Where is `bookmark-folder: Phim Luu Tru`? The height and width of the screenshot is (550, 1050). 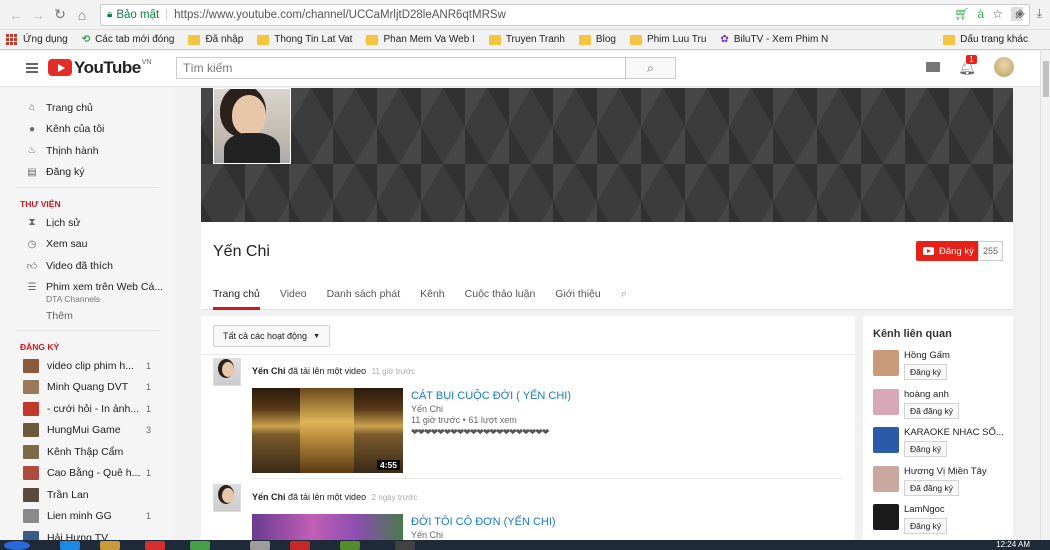
bookmark-folder: Phim Luu Tru is located at coordinates (667, 39).